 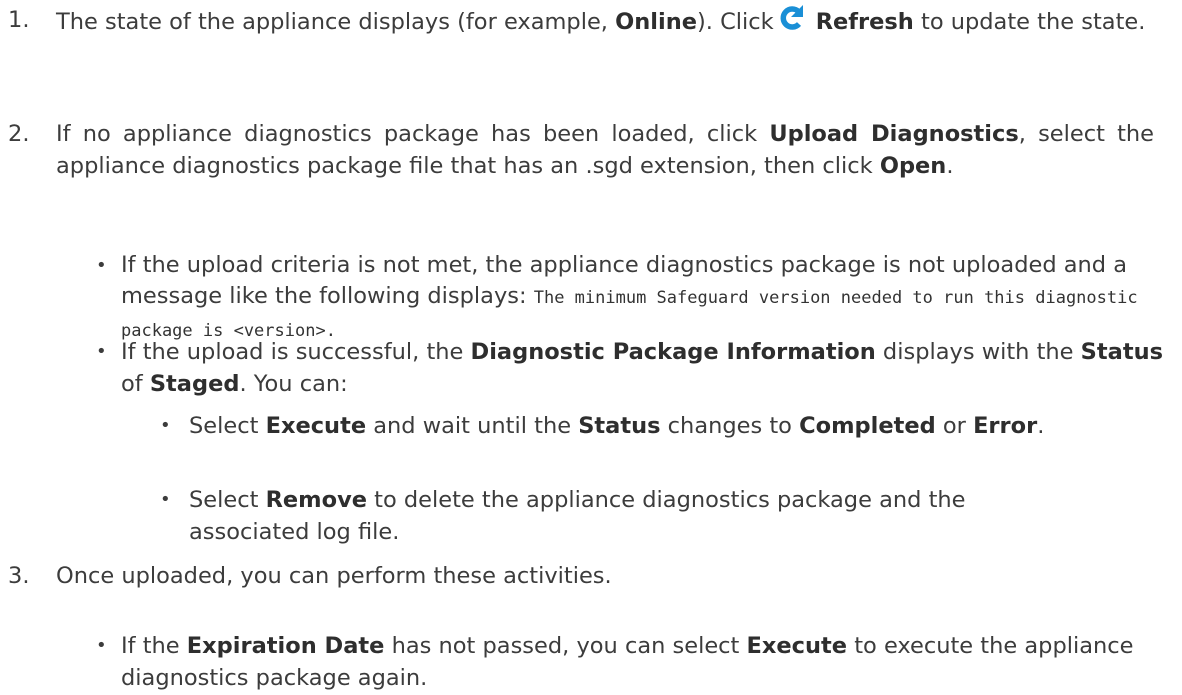 What do you see at coordinates (296, 352) in the screenshot?
I see `bullet-2-text-a: If the upload is successful, the` at bounding box center [296, 352].